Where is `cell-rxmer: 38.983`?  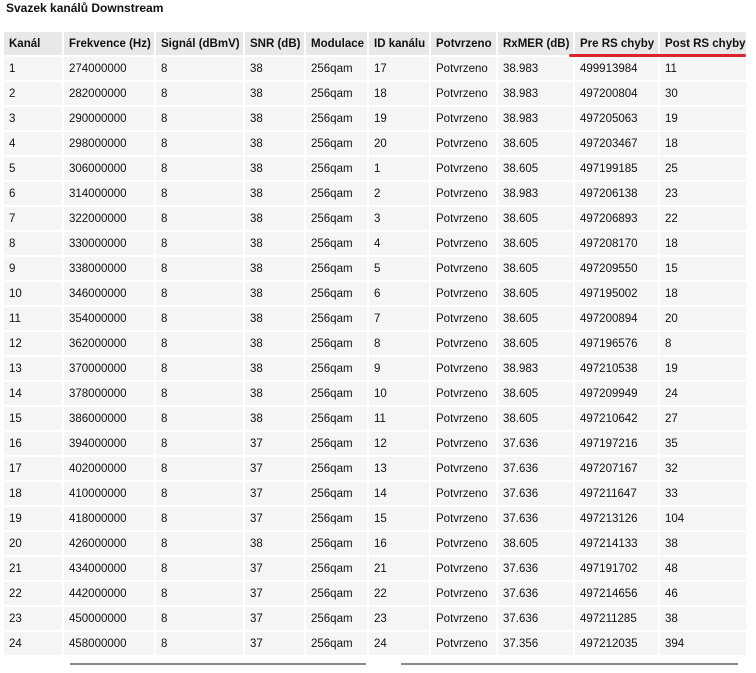 cell-rxmer: 38.983 is located at coordinates (535, 68).